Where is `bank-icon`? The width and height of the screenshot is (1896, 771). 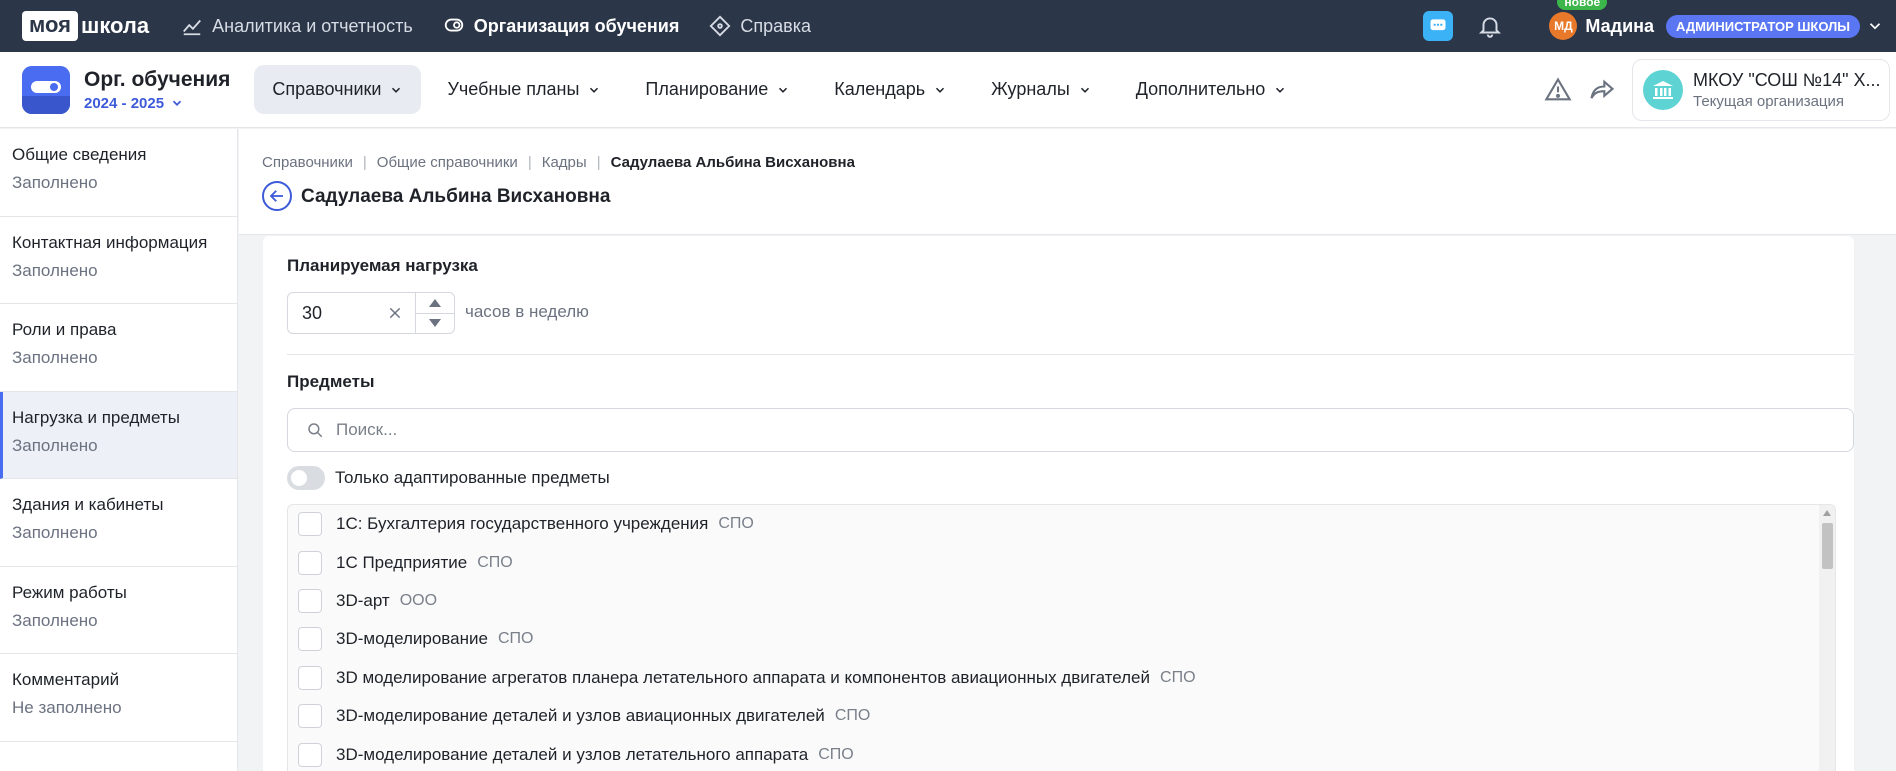 bank-icon is located at coordinates (1663, 90).